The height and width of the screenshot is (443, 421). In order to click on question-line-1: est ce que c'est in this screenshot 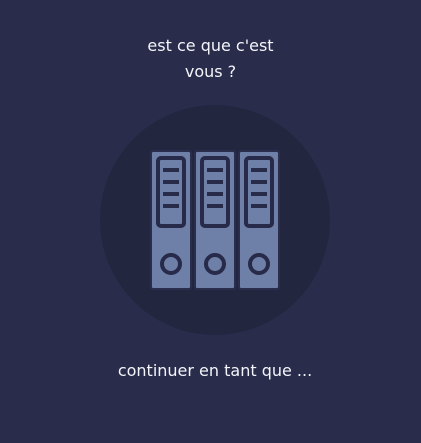, I will do `click(210, 45)`.